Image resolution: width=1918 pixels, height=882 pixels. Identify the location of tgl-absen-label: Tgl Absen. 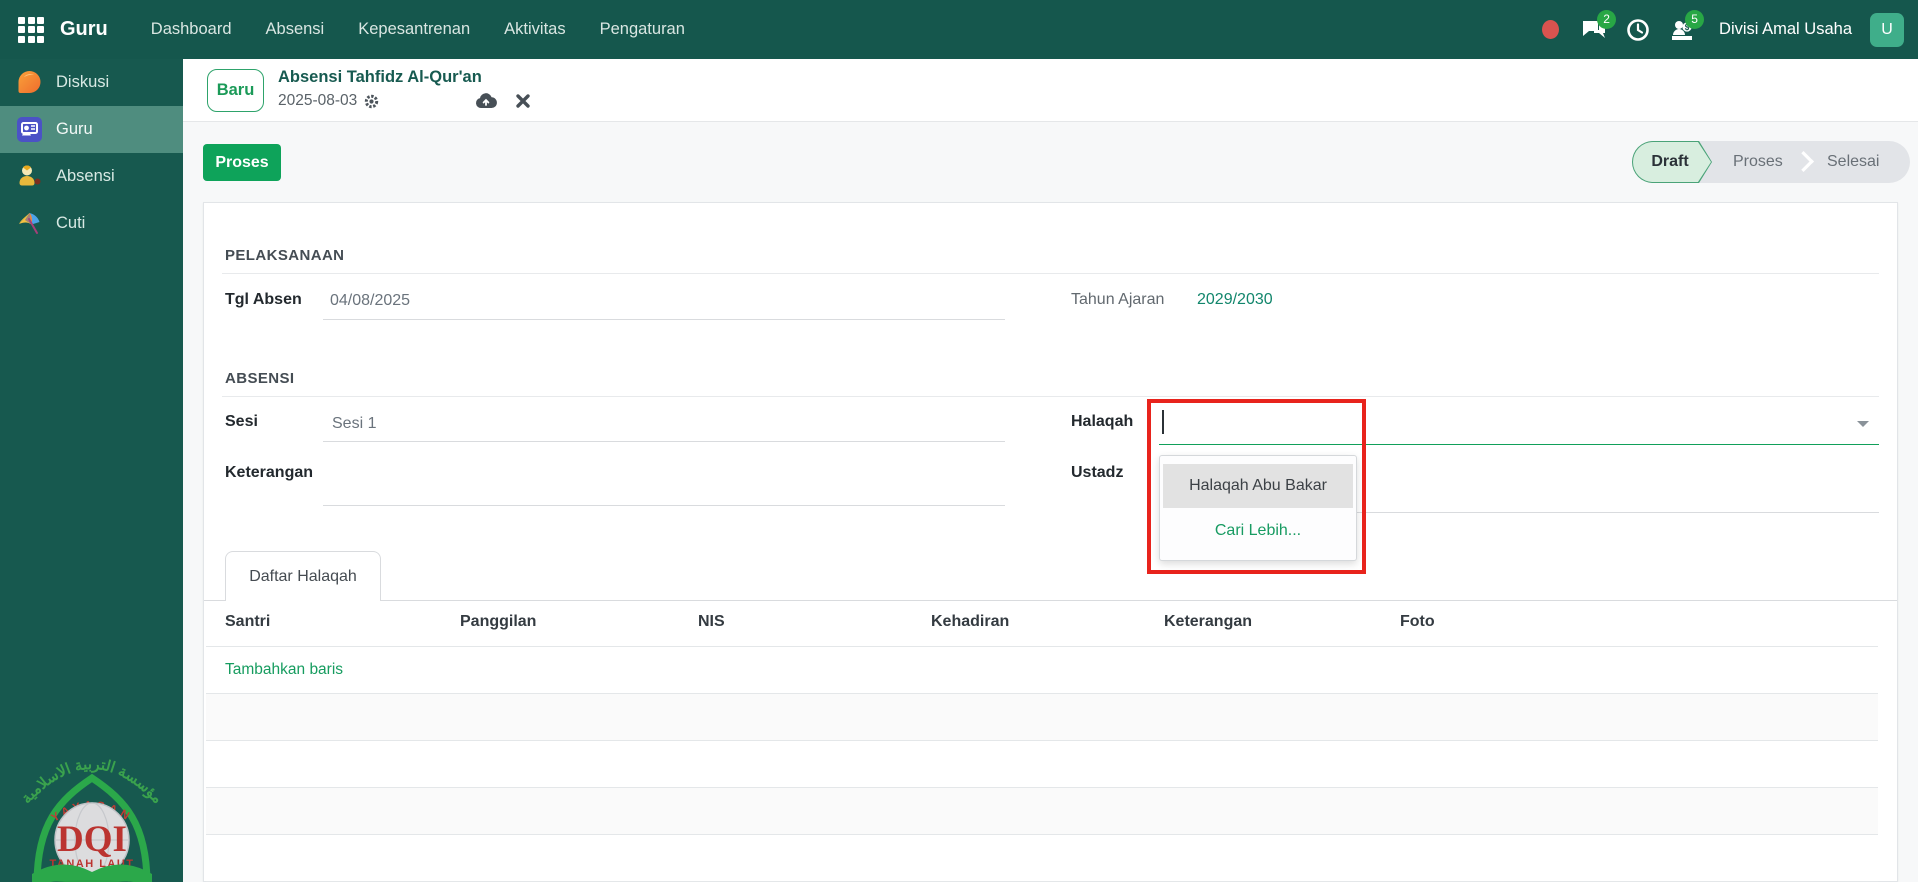
(263, 299).